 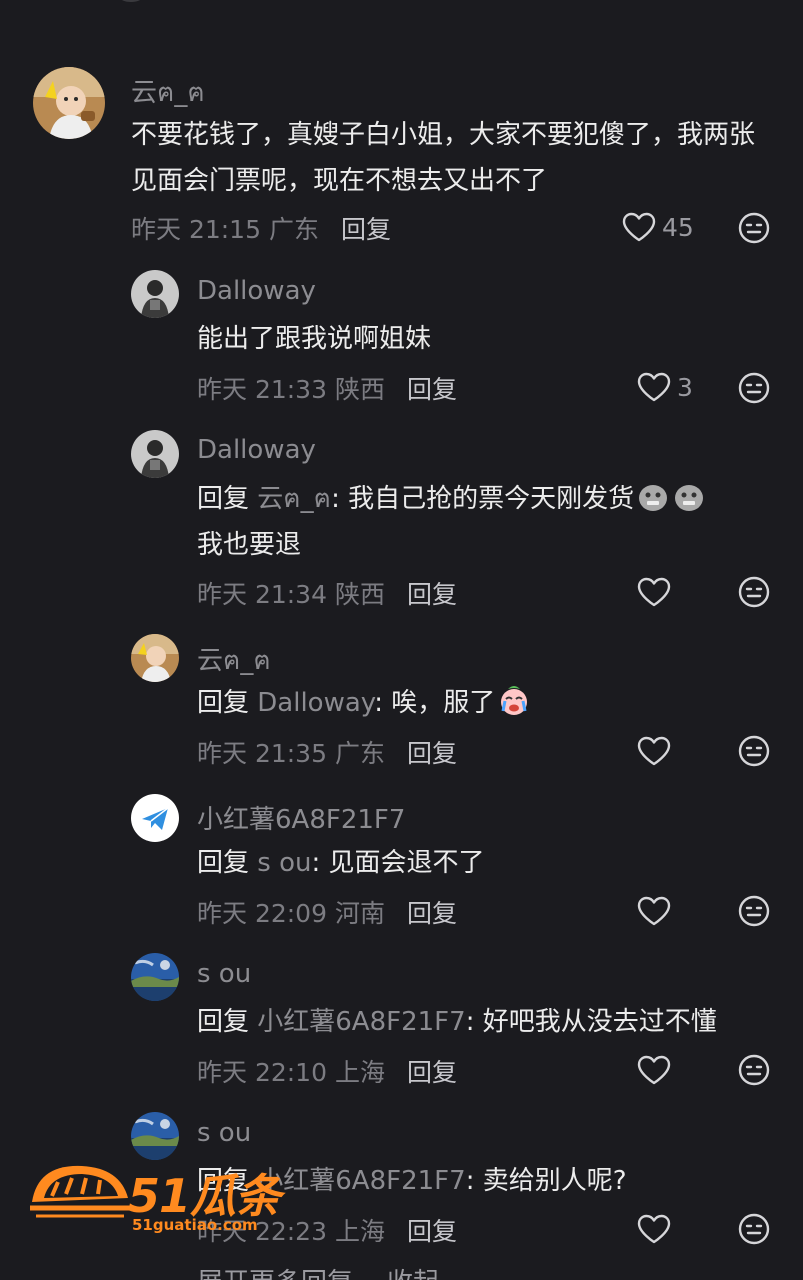 I want to click on reply-target-username: 云ฅ_ฅ, so click(x=294, y=499).